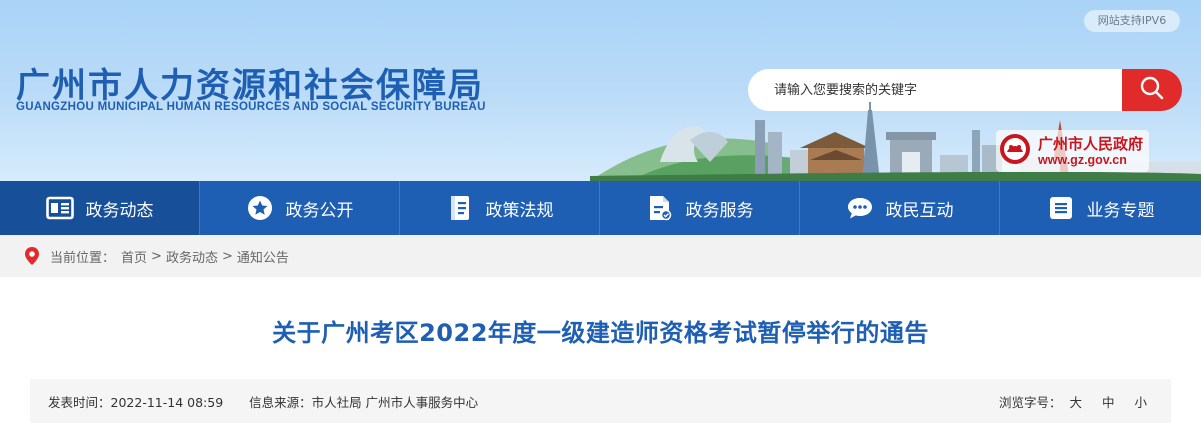  I want to click on nav-item-news: 政务动态, so click(100, 208).